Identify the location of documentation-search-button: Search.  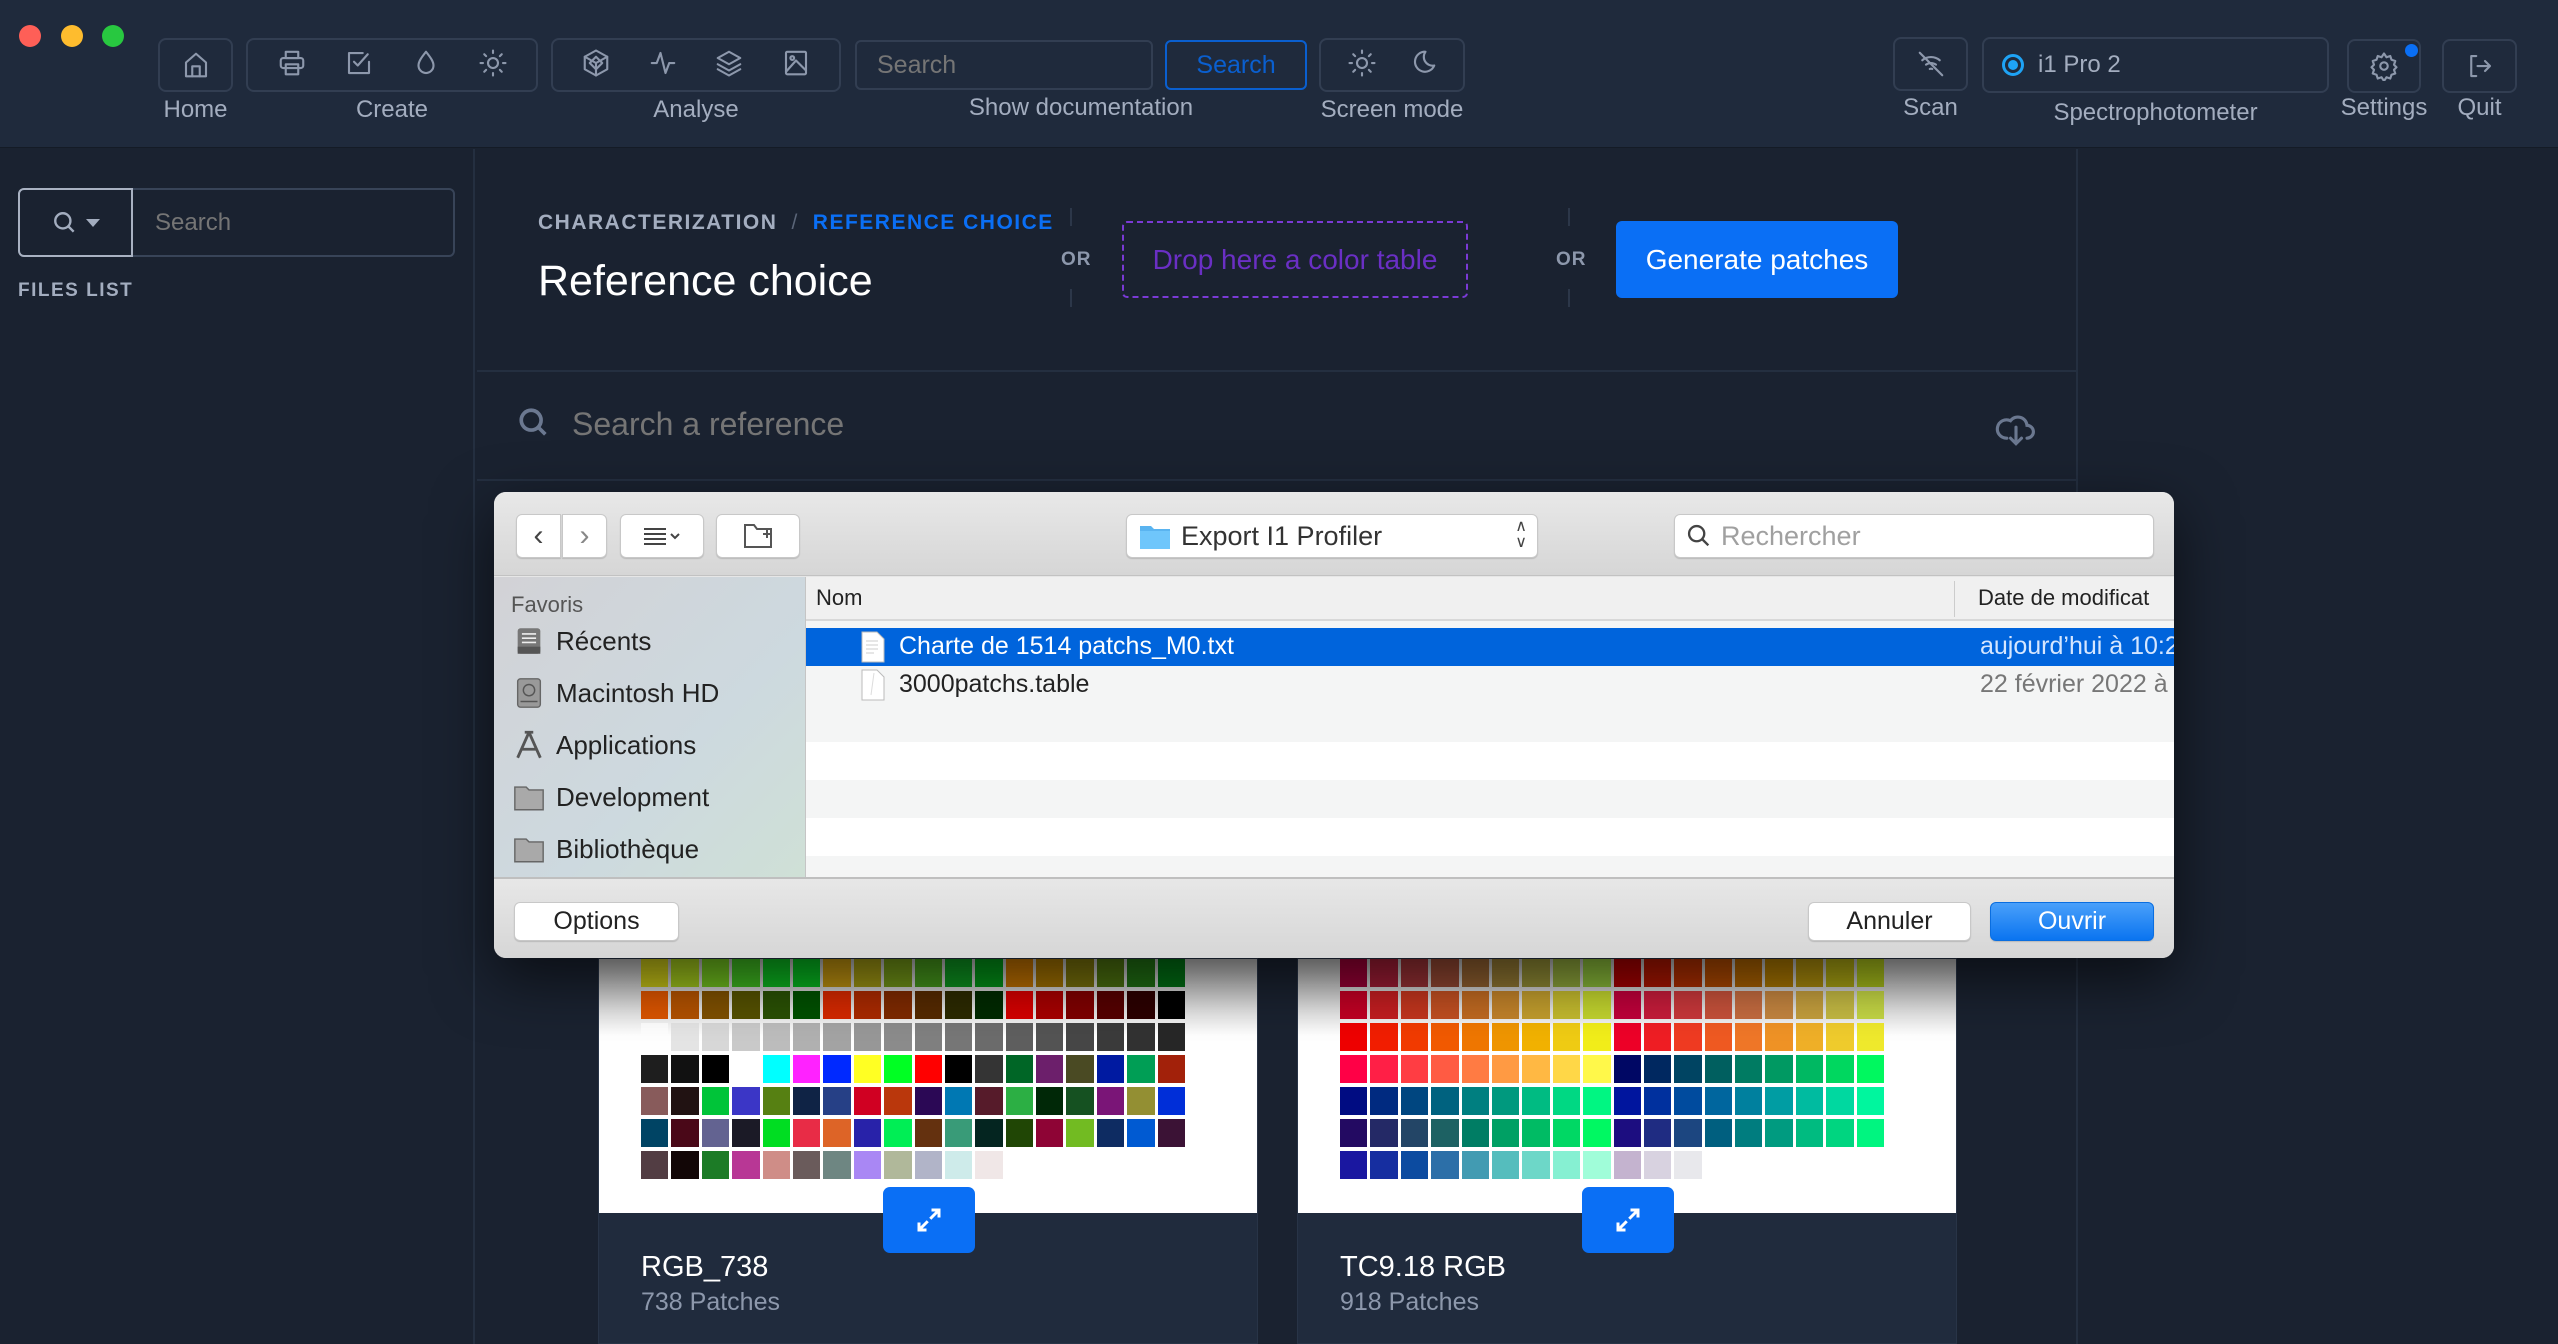
(1236, 65).